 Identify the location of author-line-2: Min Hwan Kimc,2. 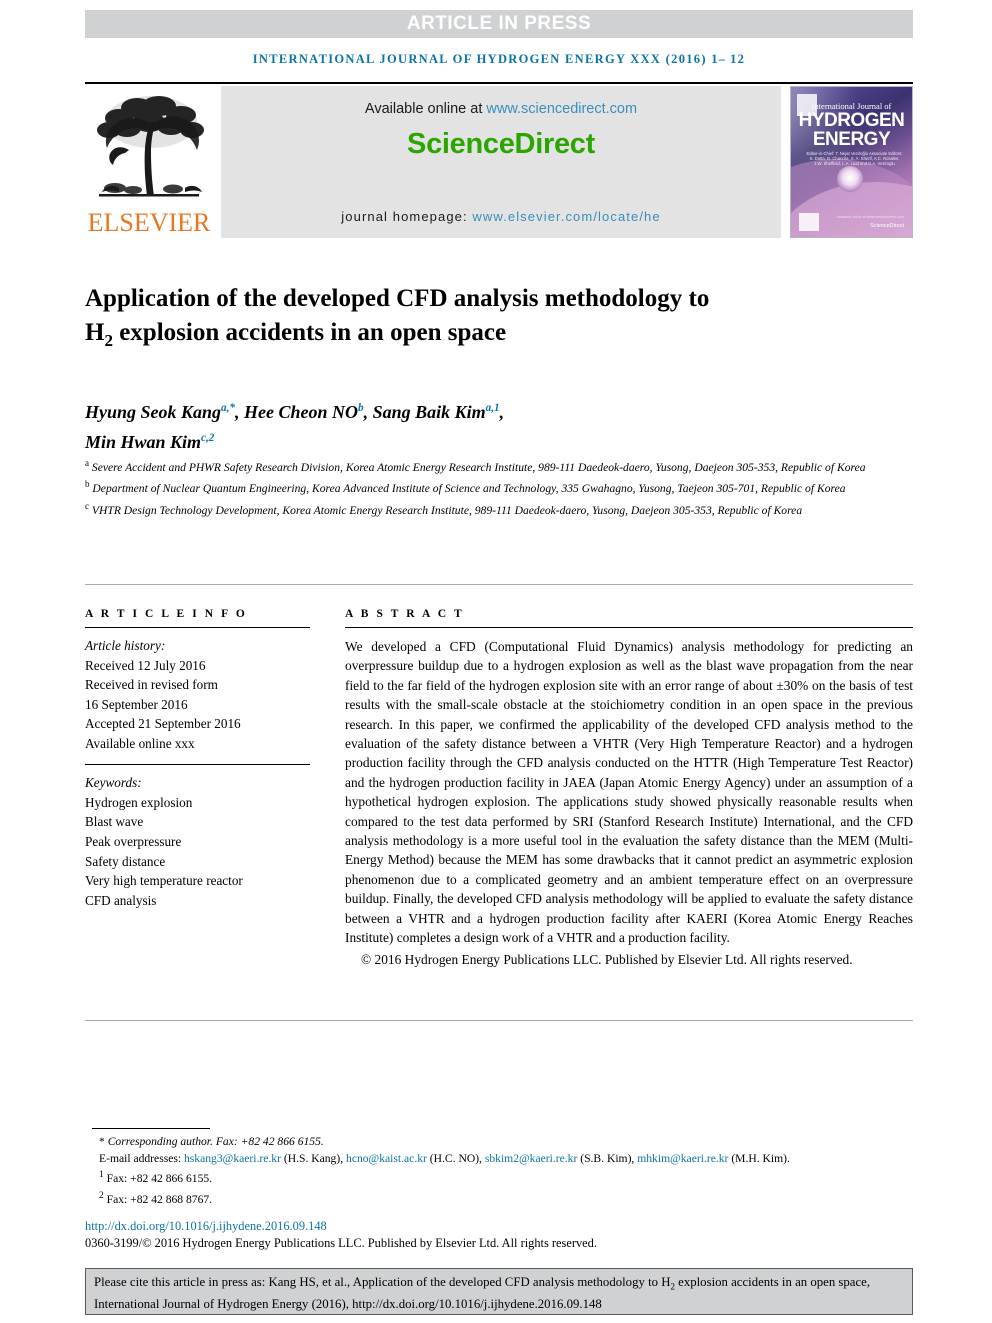
(465, 440).